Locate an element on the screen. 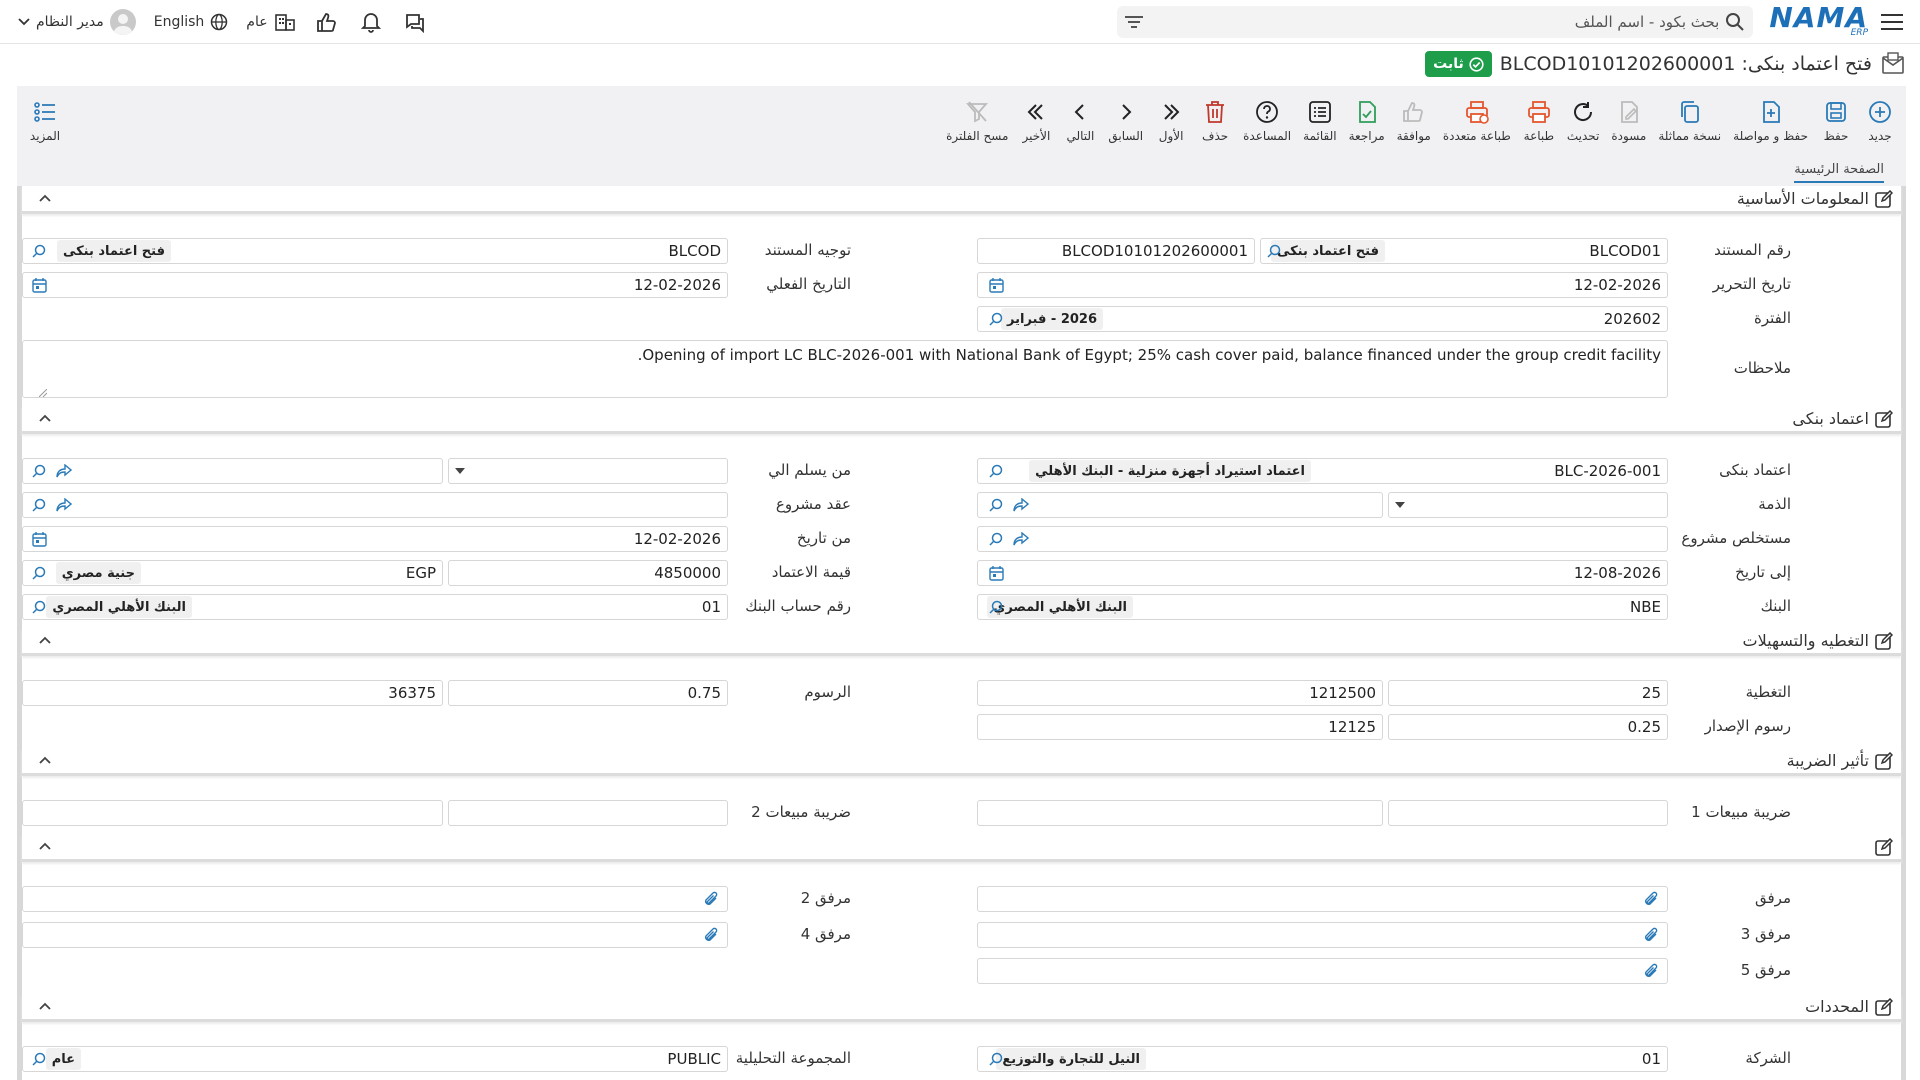 The image size is (1920, 1080). attachment1-field is located at coordinates (1322, 899).